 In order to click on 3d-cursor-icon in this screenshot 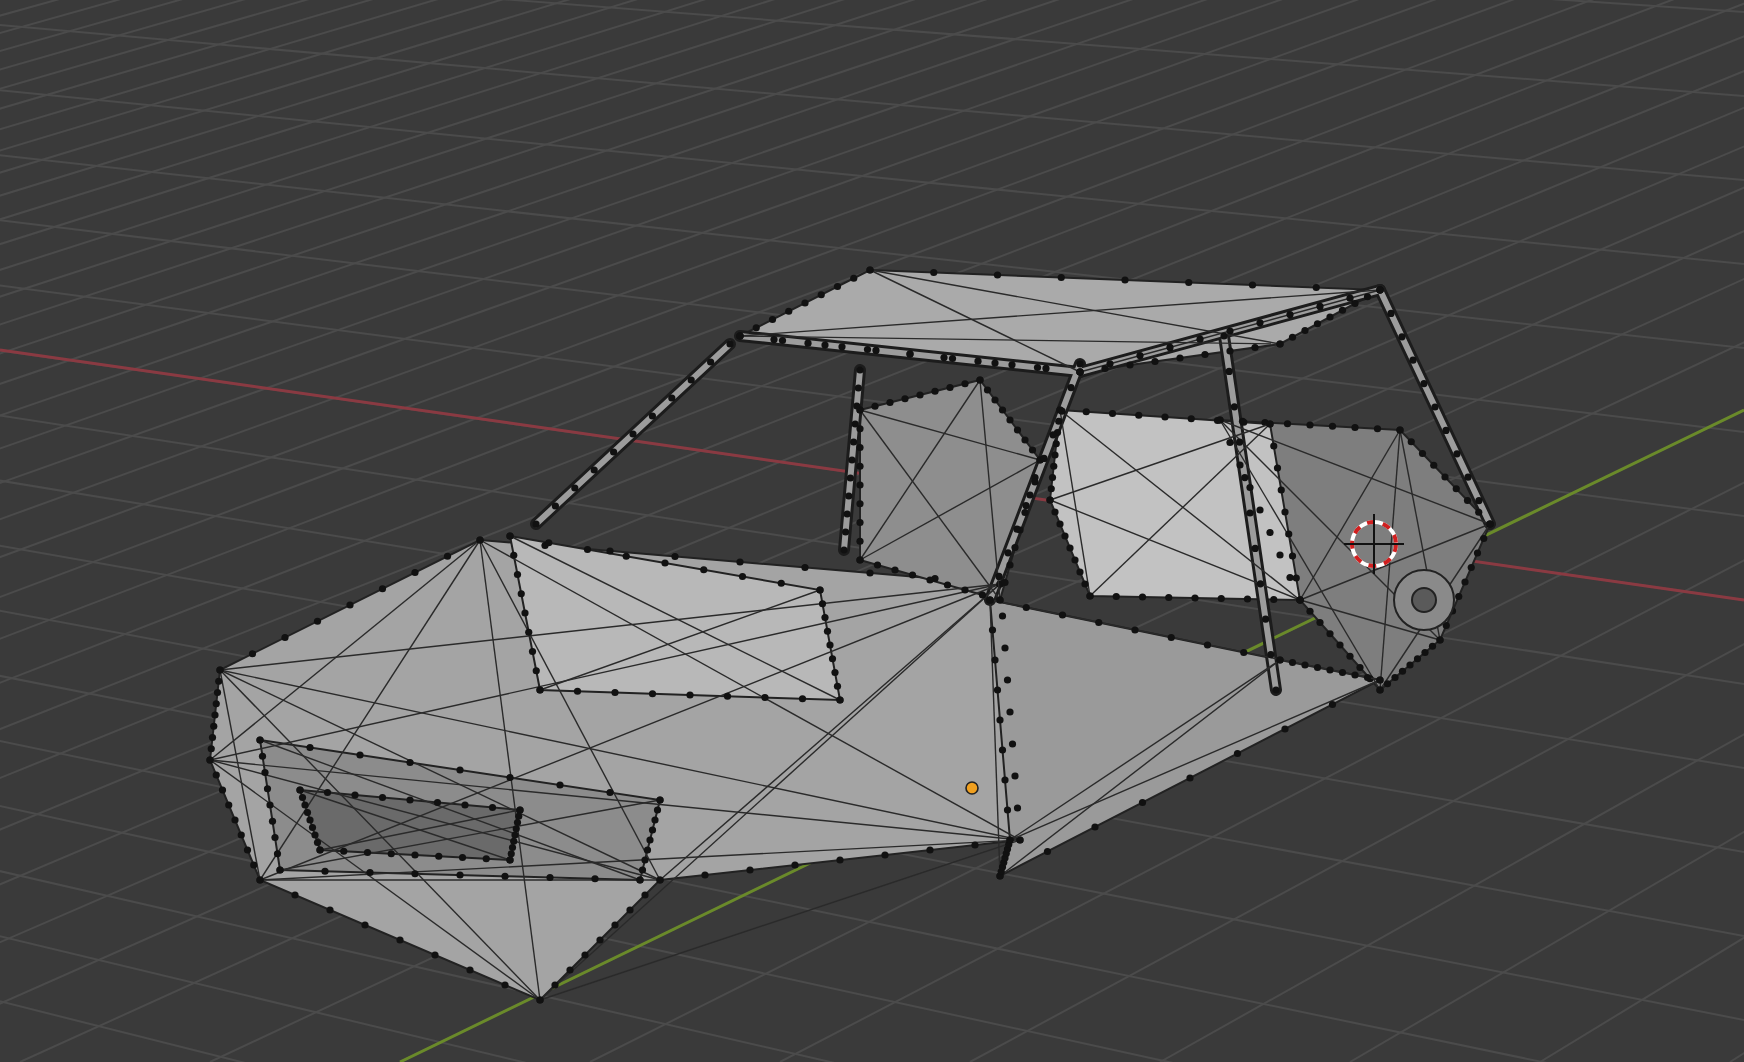, I will do `click(1374, 544)`.